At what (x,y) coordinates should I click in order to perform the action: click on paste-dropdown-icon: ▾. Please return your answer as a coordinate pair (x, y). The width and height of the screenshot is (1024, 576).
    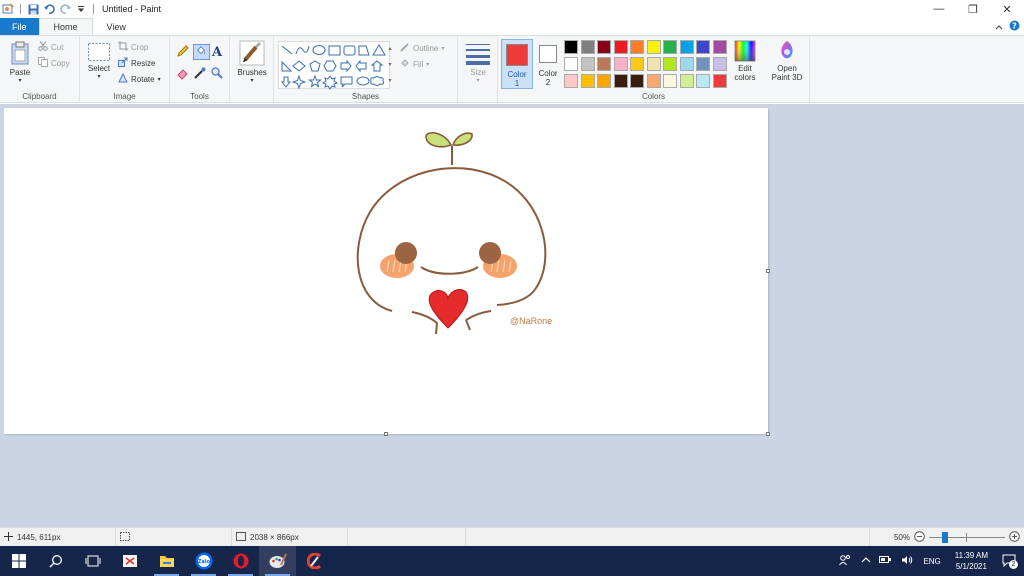
    Looking at the image, I should click on (20, 80).